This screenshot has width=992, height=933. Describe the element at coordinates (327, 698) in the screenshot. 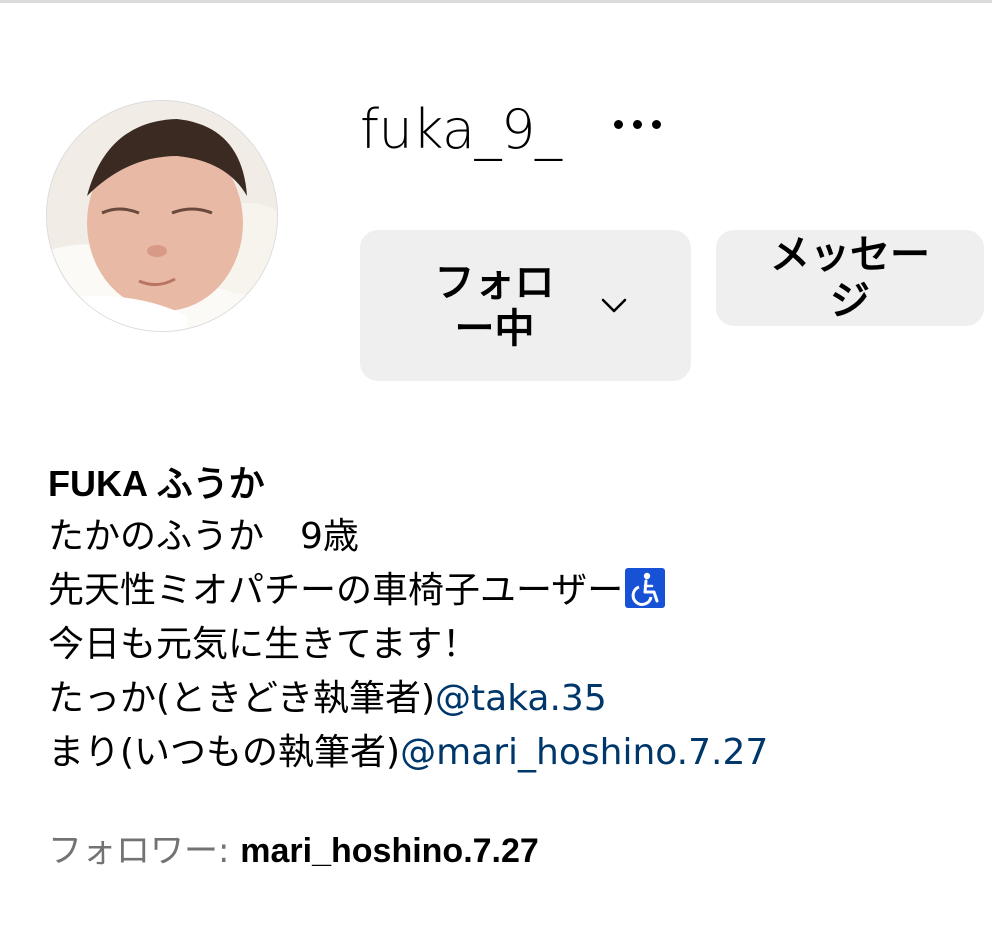

I see `bio-line: たっか(ときどき執筆者)@taka.35` at that location.